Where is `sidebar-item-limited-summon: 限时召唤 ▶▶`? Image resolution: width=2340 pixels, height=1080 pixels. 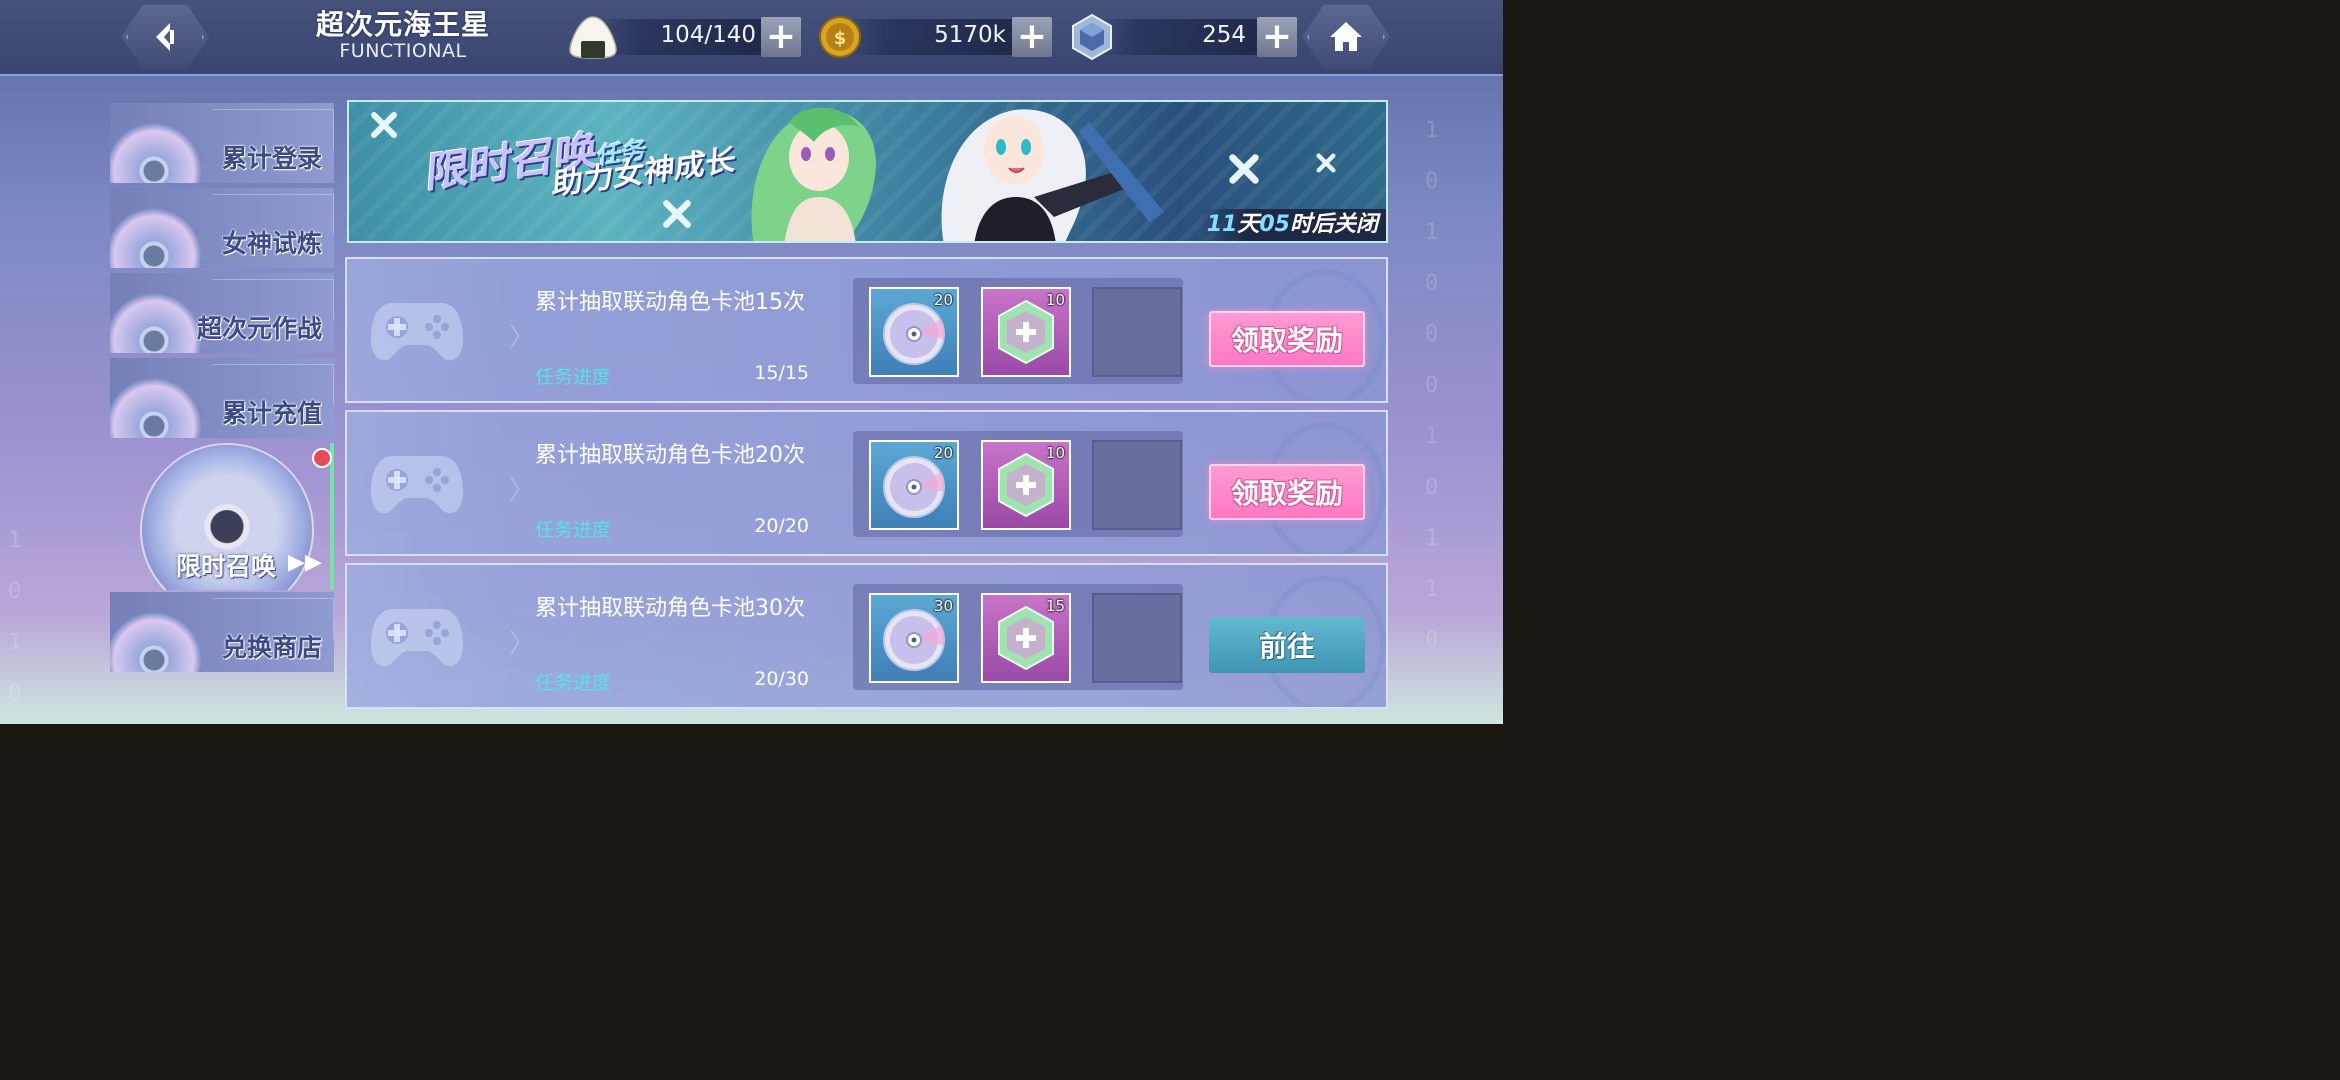 sidebar-item-limited-summon: 限时召唤 ▶▶ is located at coordinates (237, 516).